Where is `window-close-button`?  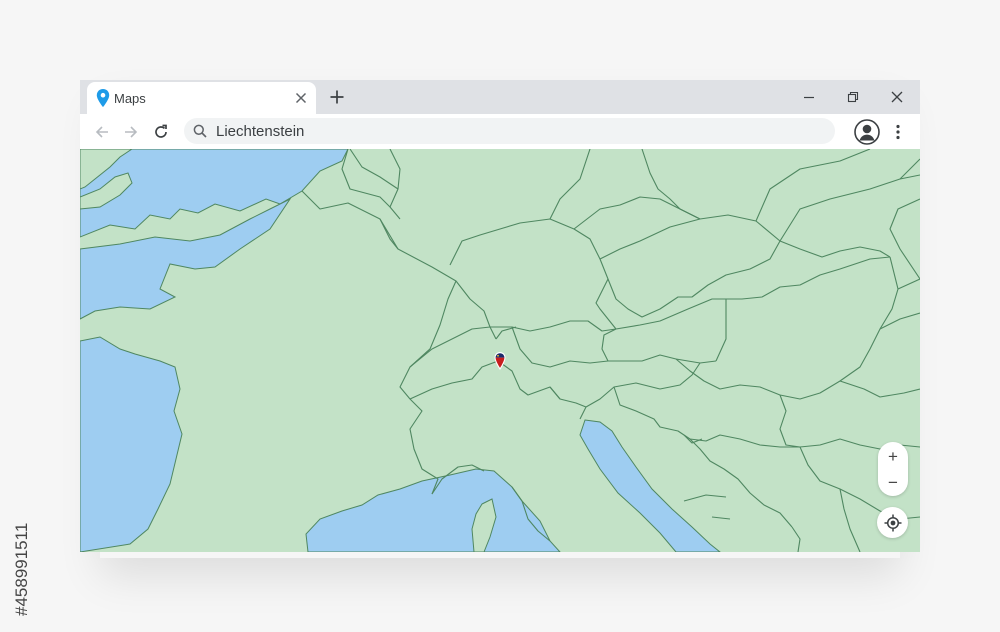
window-close-button is located at coordinates (897, 97).